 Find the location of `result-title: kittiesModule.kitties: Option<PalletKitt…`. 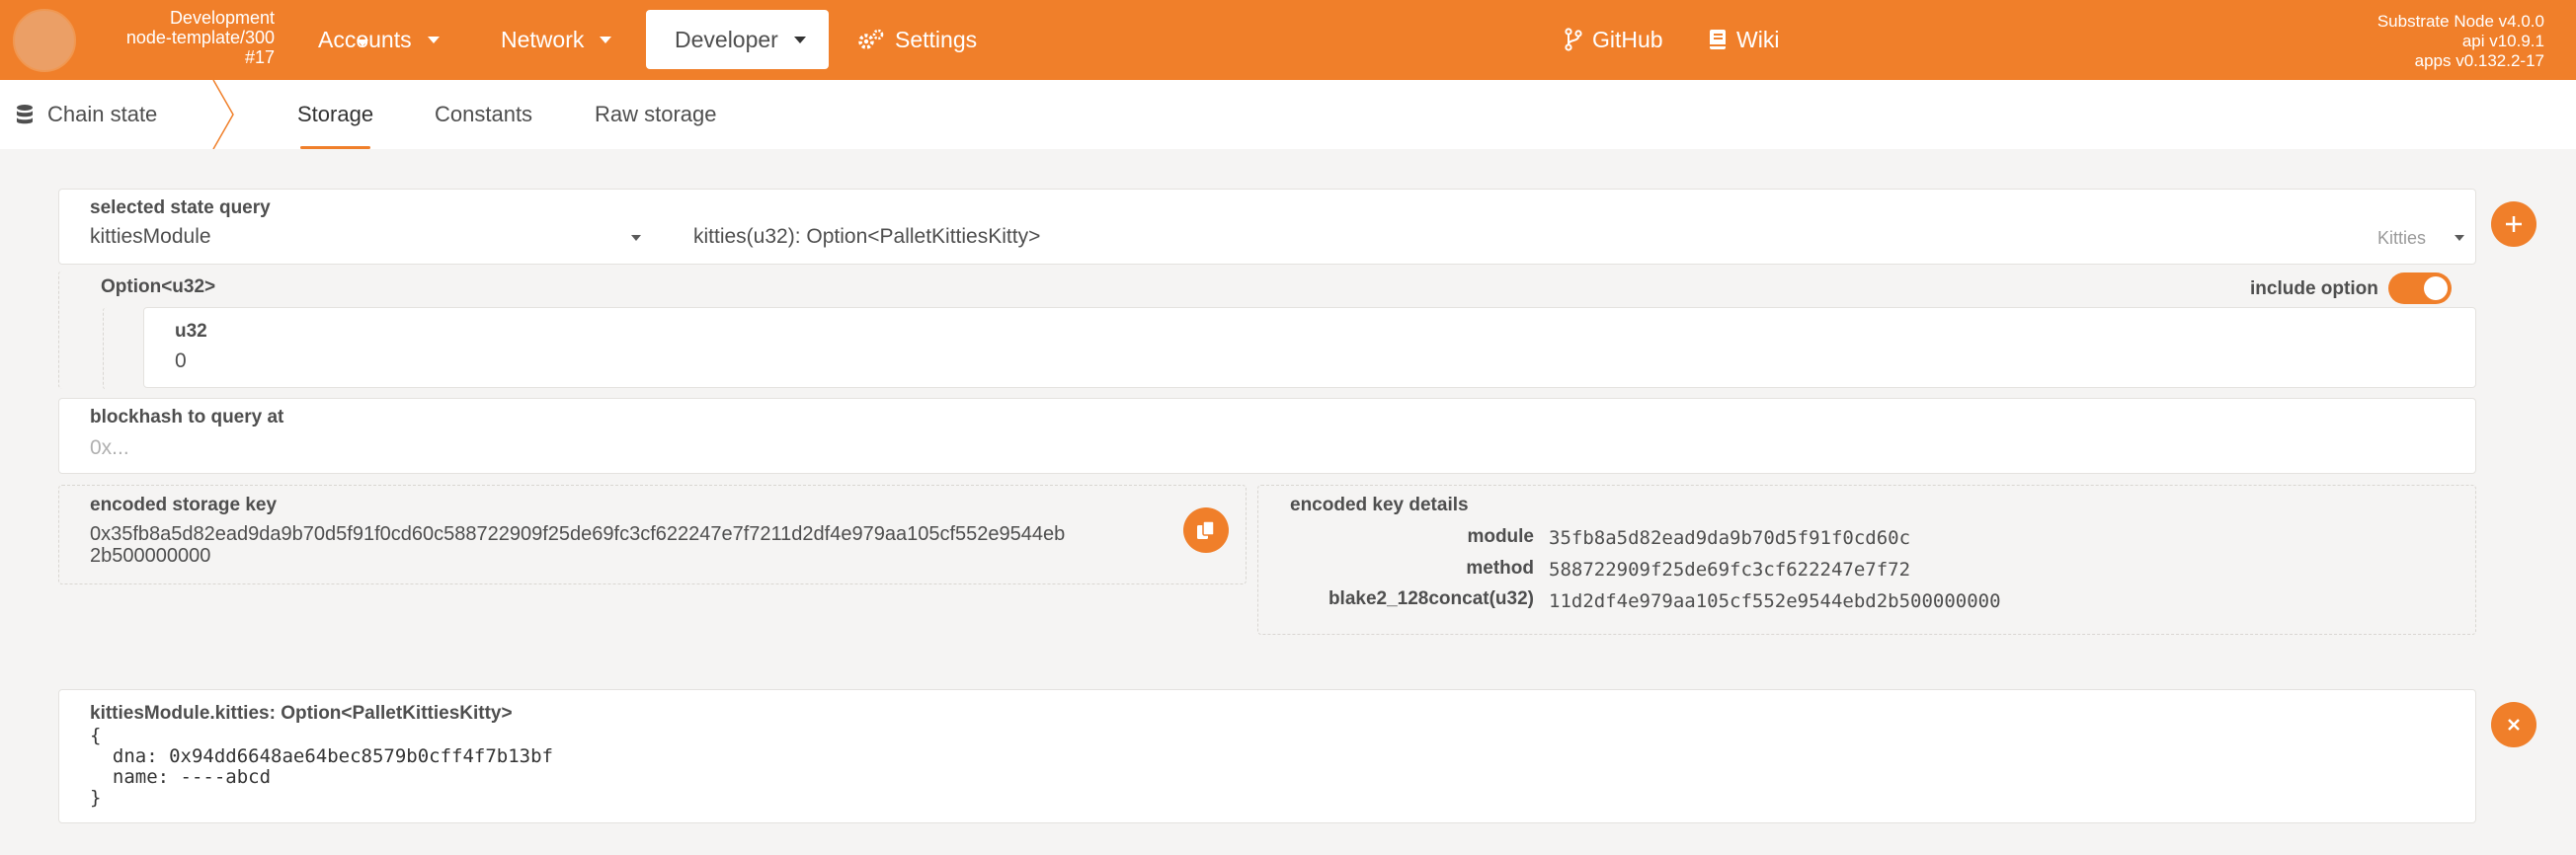

result-title: kittiesModule.kitties: Option<PalletKitt… is located at coordinates (301, 713).